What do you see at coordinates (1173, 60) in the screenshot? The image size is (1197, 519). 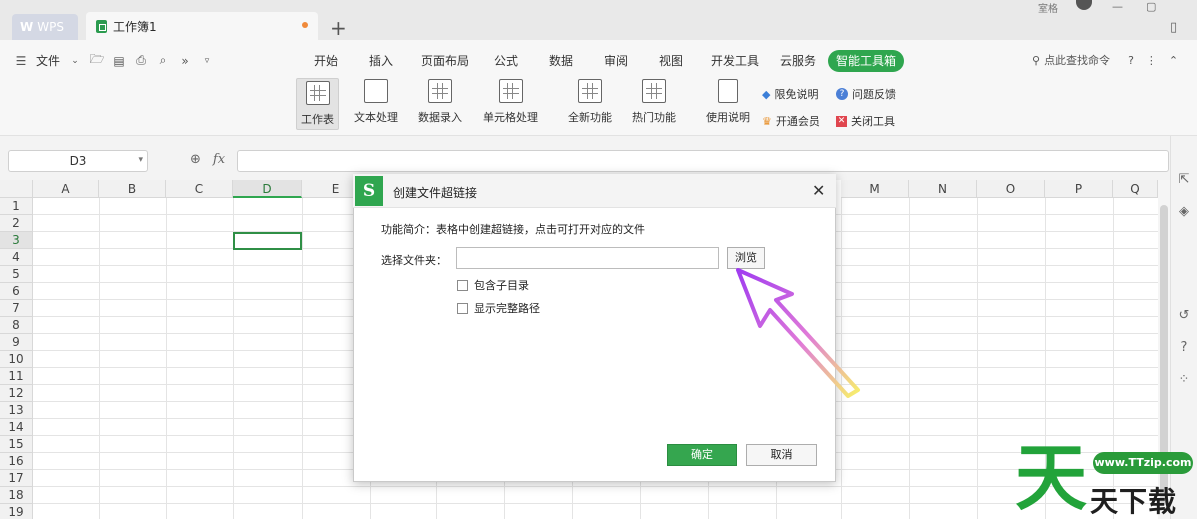 I see `collapse-ribbon-icon: ⌃` at bounding box center [1173, 60].